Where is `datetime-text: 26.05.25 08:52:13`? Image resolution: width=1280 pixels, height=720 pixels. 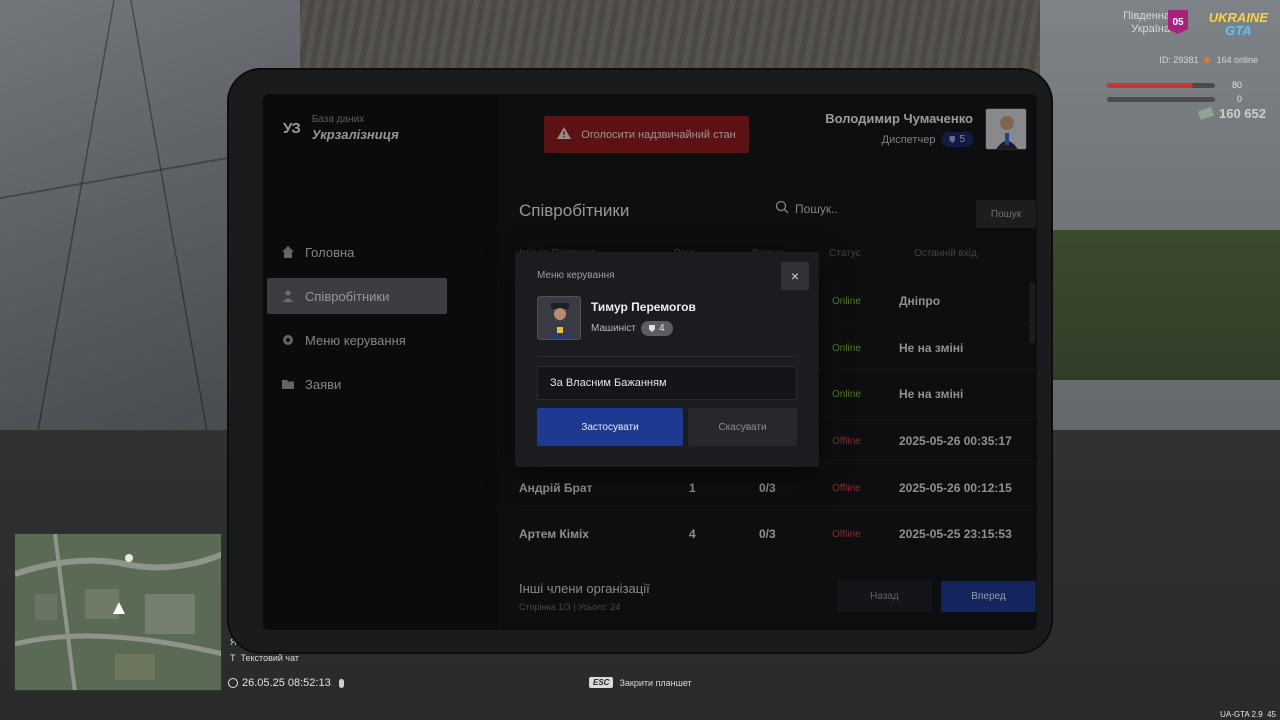 datetime-text: 26.05.25 08:52:13 is located at coordinates (286, 683).